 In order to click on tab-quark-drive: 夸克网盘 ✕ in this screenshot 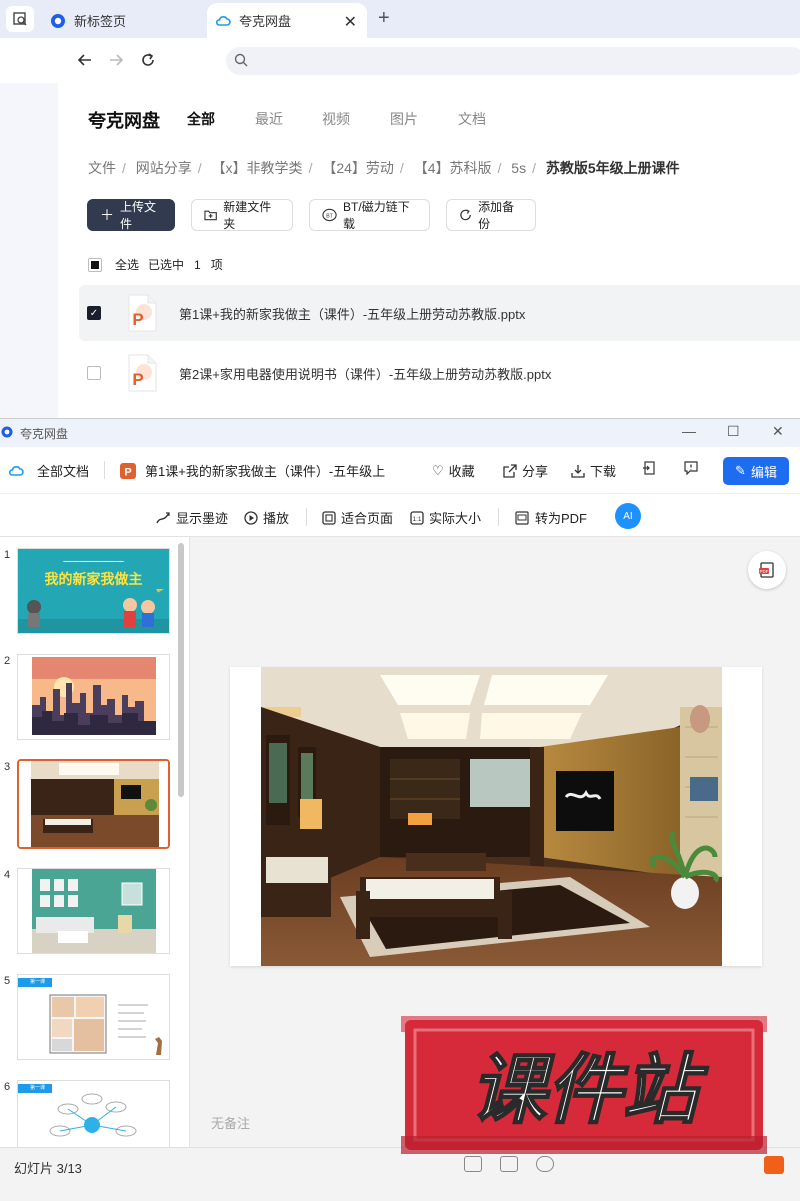, I will do `click(287, 20)`.